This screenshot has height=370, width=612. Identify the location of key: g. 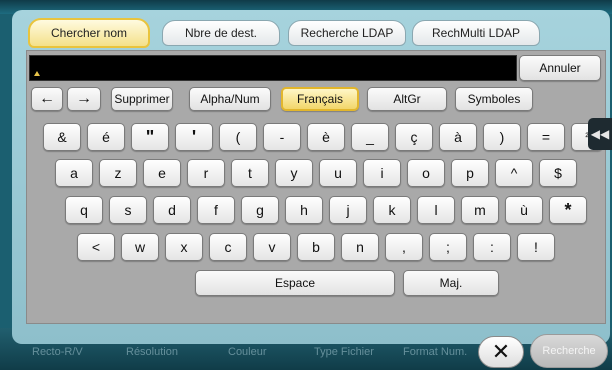
(260, 210).